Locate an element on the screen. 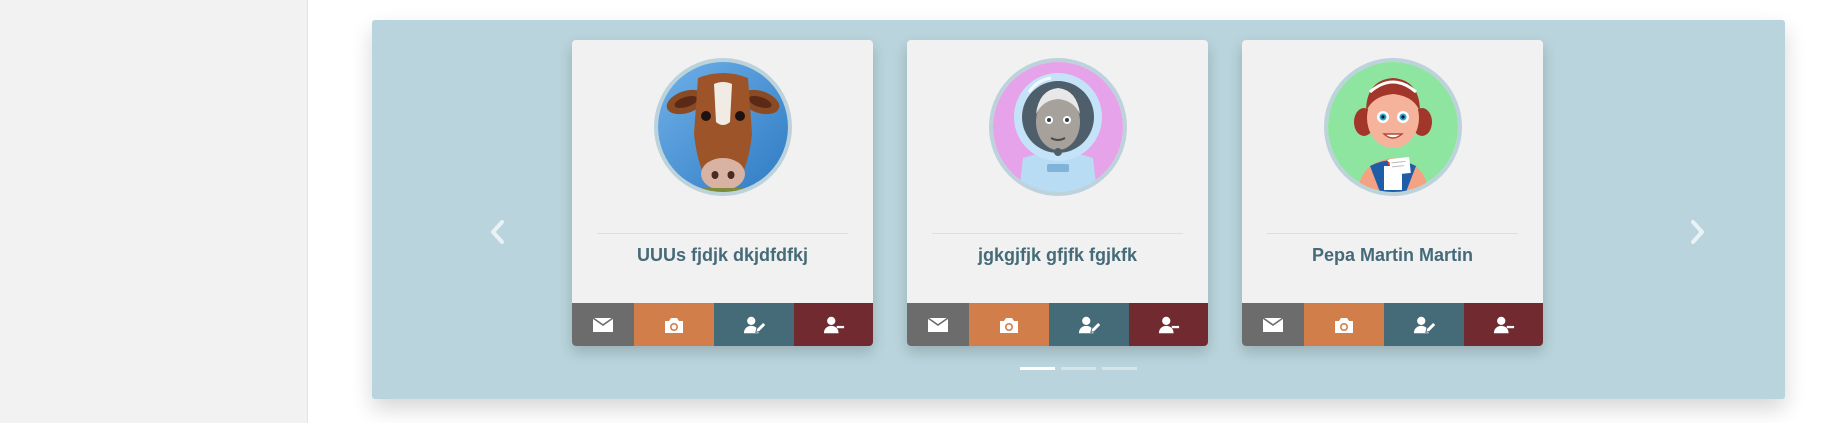 Image resolution: width=1847 pixels, height=423 pixels. profile-card: Pepa Martin Martin is located at coordinates (1392, 193).